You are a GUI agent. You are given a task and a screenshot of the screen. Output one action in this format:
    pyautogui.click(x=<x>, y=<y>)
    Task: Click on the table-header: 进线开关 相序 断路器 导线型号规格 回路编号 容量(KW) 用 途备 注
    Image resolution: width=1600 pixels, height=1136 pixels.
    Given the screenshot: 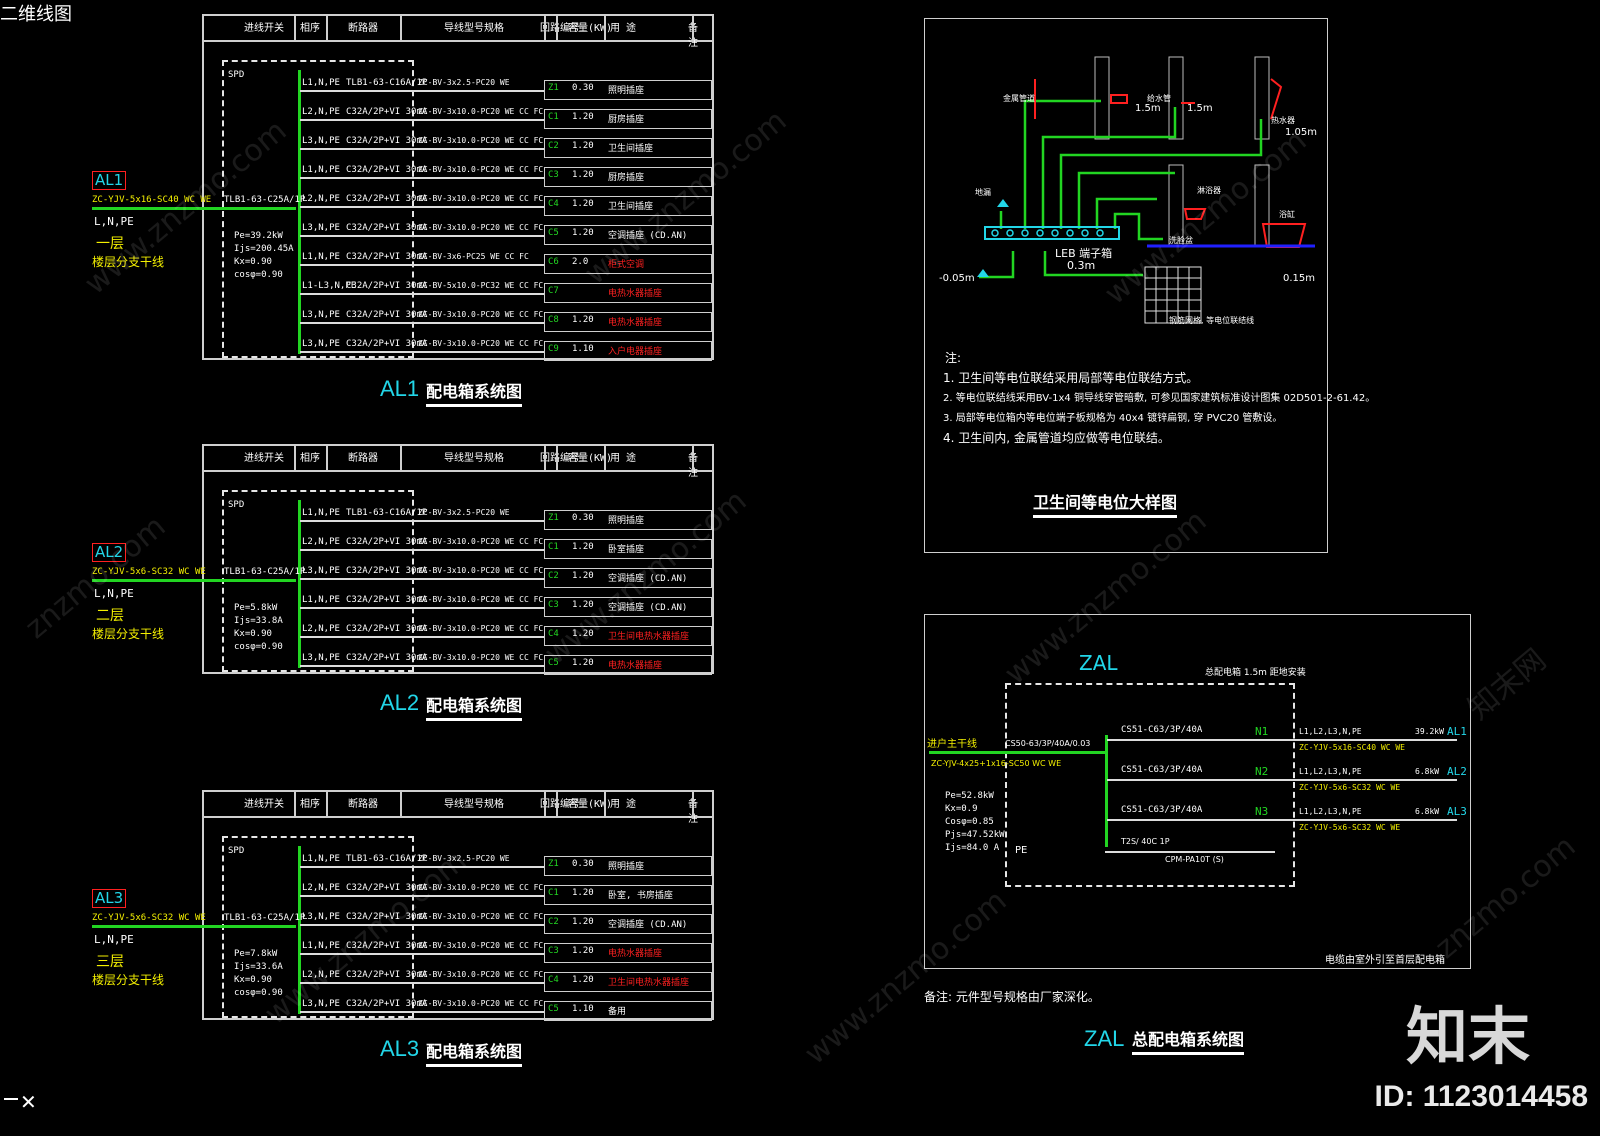 What is the action you would take?
    pyautogui.click(x=458, y=462)
    